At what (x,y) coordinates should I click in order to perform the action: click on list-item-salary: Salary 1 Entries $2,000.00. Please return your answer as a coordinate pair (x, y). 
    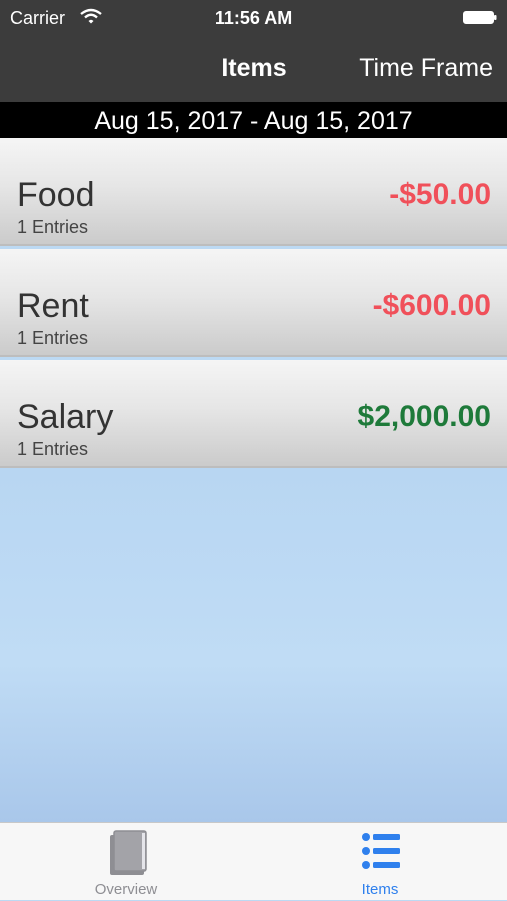
    Looking at the image, I should click on (253, 414).